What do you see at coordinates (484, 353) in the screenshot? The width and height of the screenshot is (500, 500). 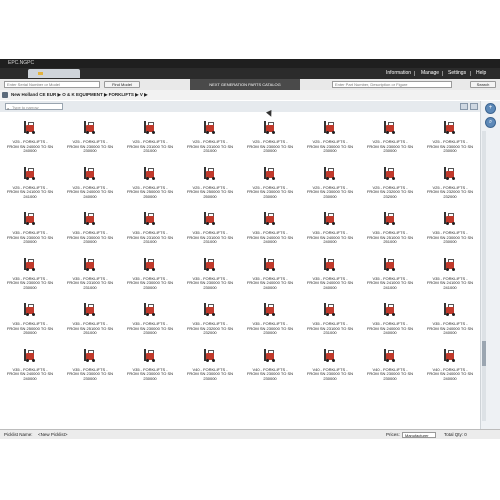 I see `scrollbar-thumb` at bounding box center [484, 353].